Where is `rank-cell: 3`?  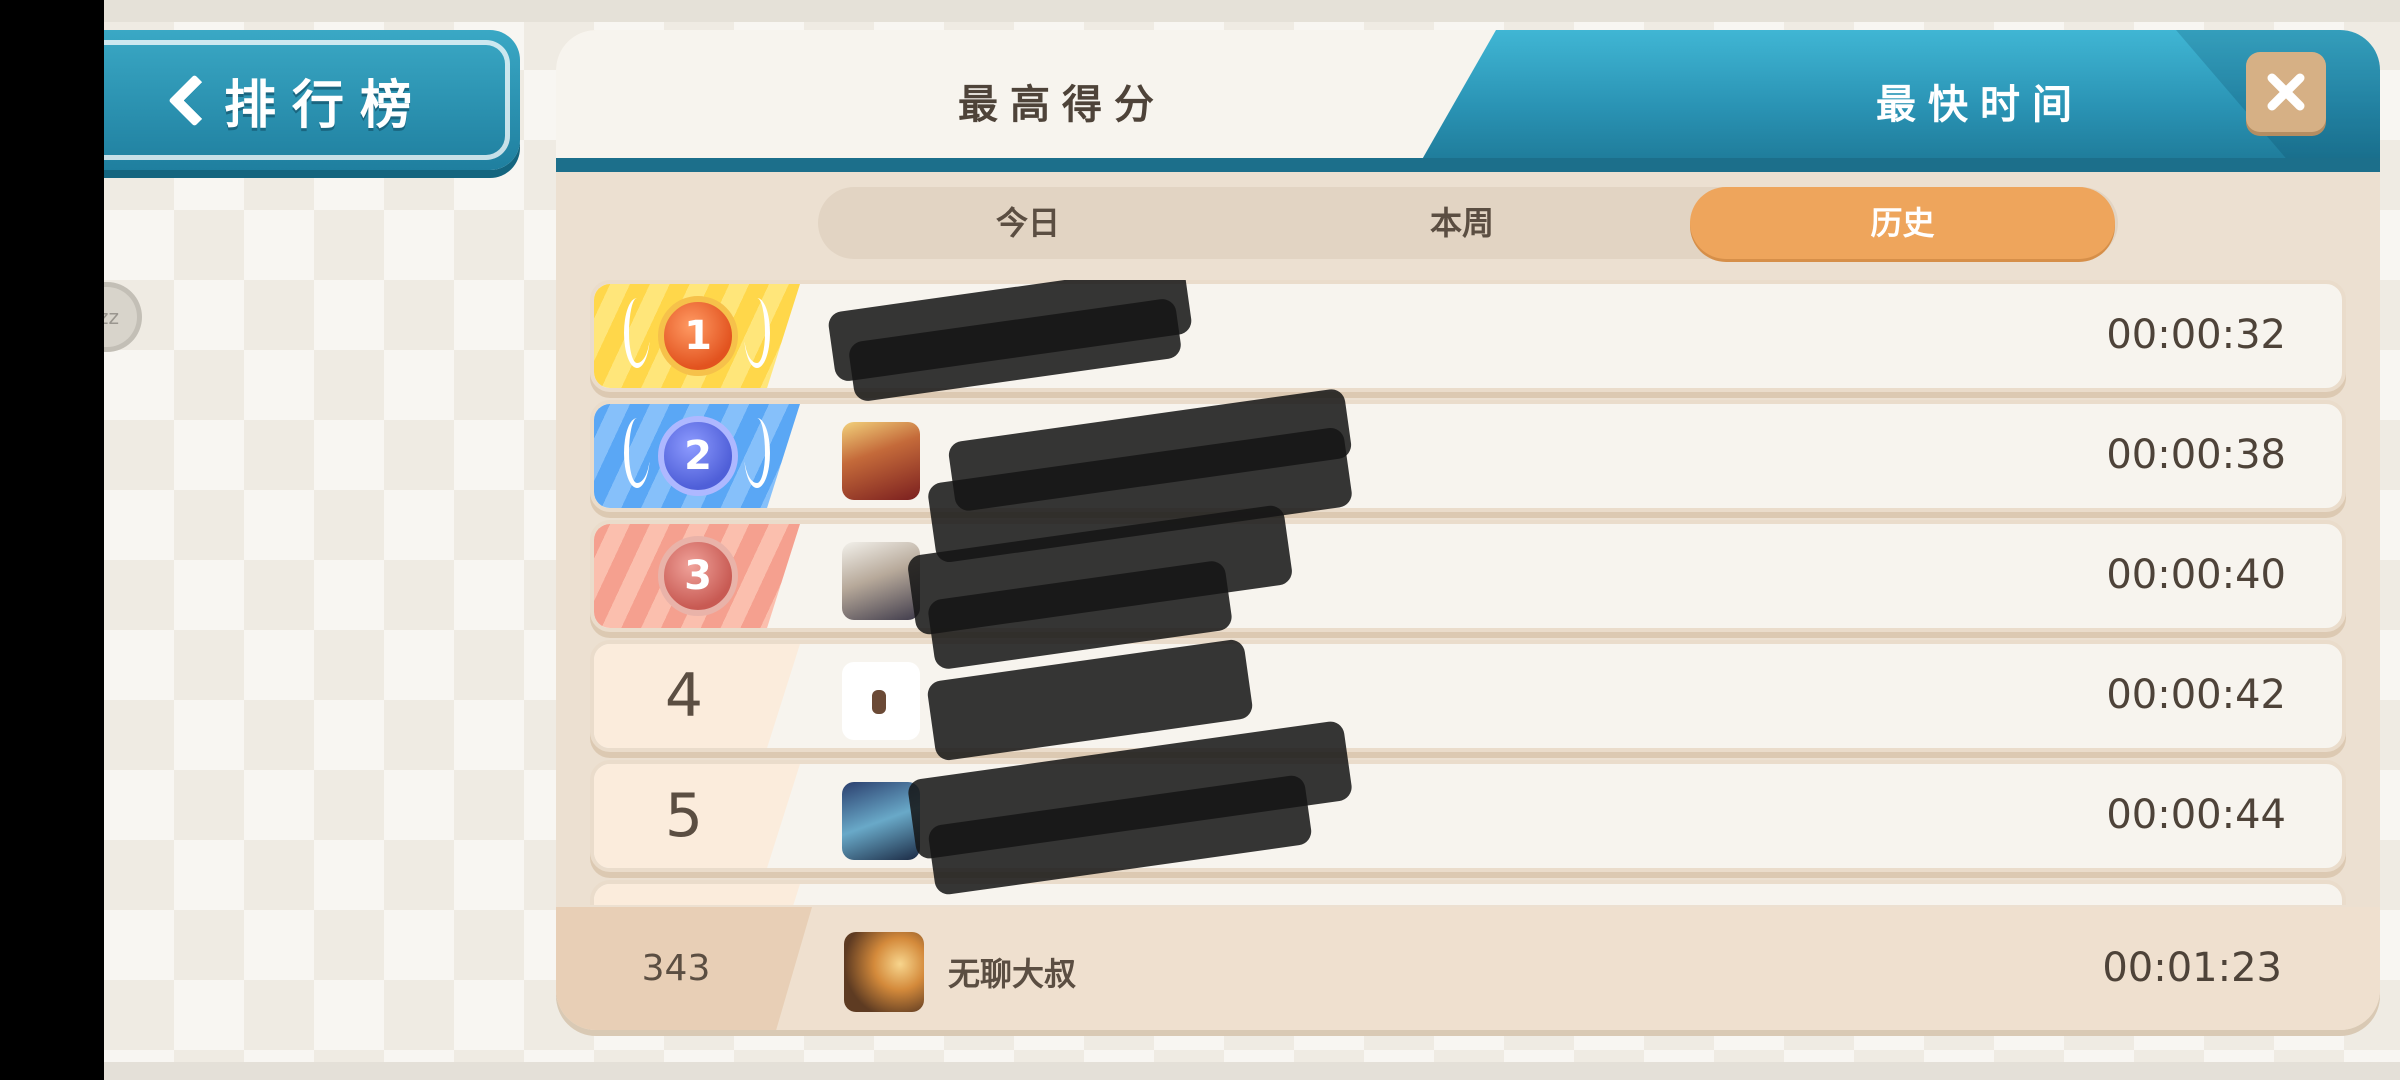 rank-cell: 3 is located at coordinates (697, 576).